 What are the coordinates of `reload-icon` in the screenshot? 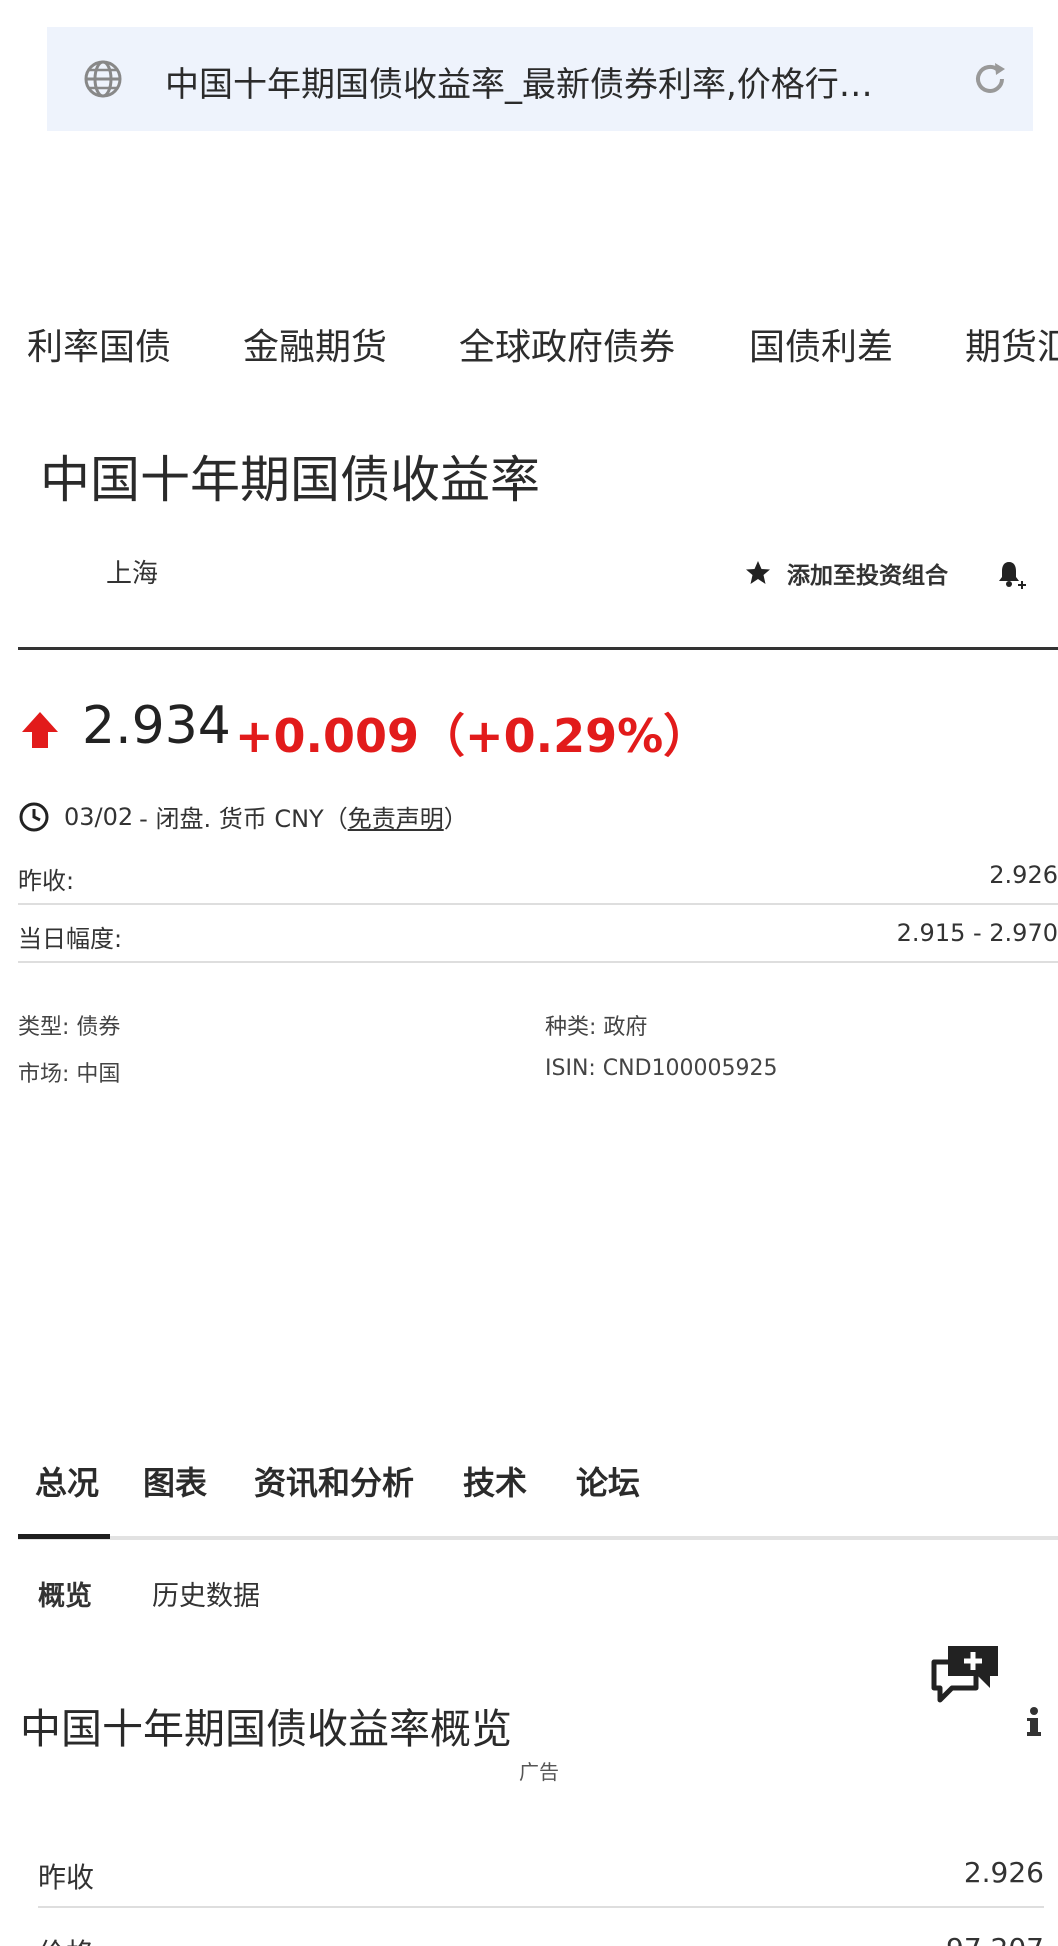 It's located at (990, 79).